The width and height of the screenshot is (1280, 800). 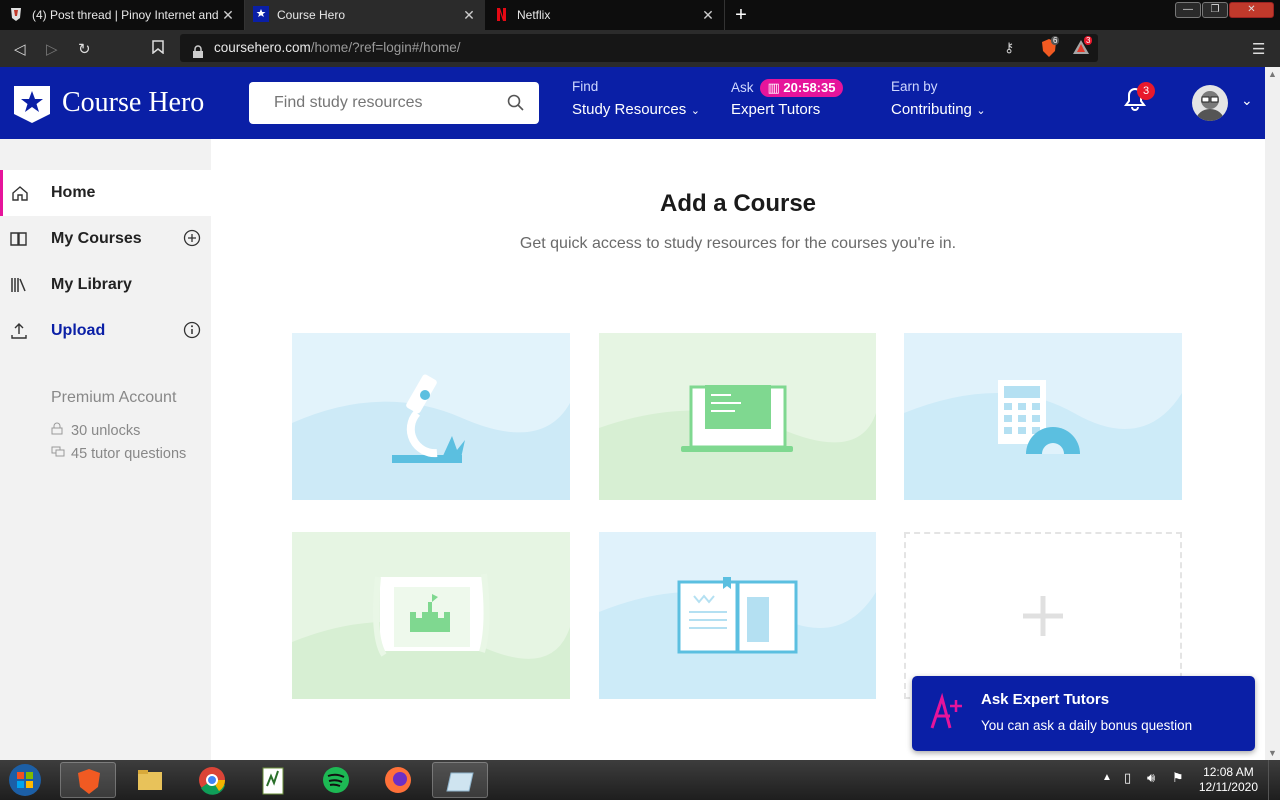 I want to click on sidebar-item-my-library: My Library, so click(x=105, y=285).